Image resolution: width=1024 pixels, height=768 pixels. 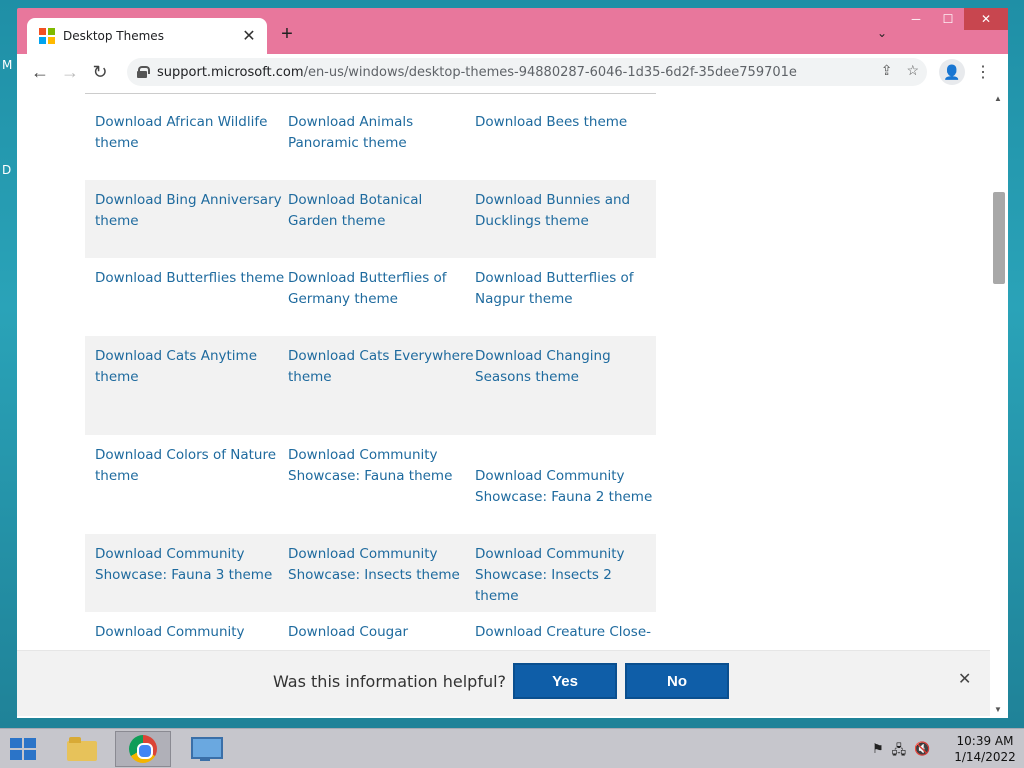 What do you see at coordinates (113, 36) in the screenshot?
I see `tab-title: Desktop Themes` at bounding box center [113, 36].